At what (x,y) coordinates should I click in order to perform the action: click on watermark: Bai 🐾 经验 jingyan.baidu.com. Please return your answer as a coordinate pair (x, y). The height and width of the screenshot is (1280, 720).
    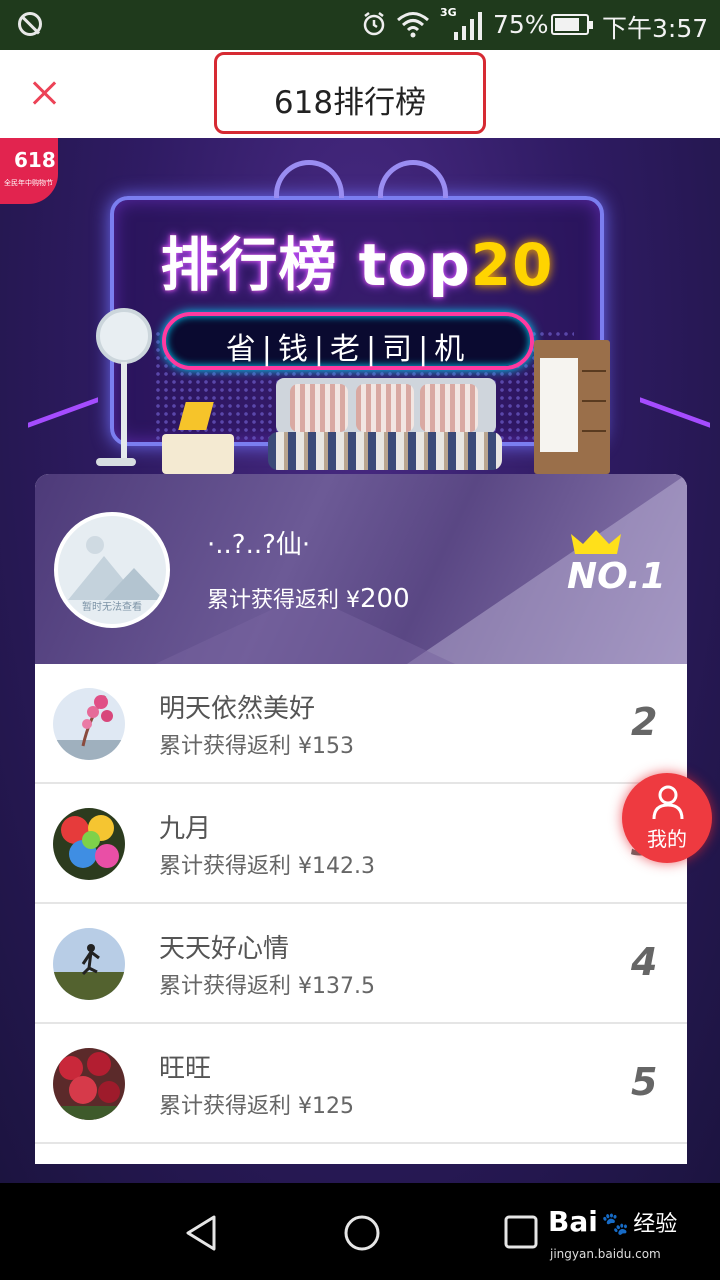
    Looking at the image, I should click on (613, 1233).